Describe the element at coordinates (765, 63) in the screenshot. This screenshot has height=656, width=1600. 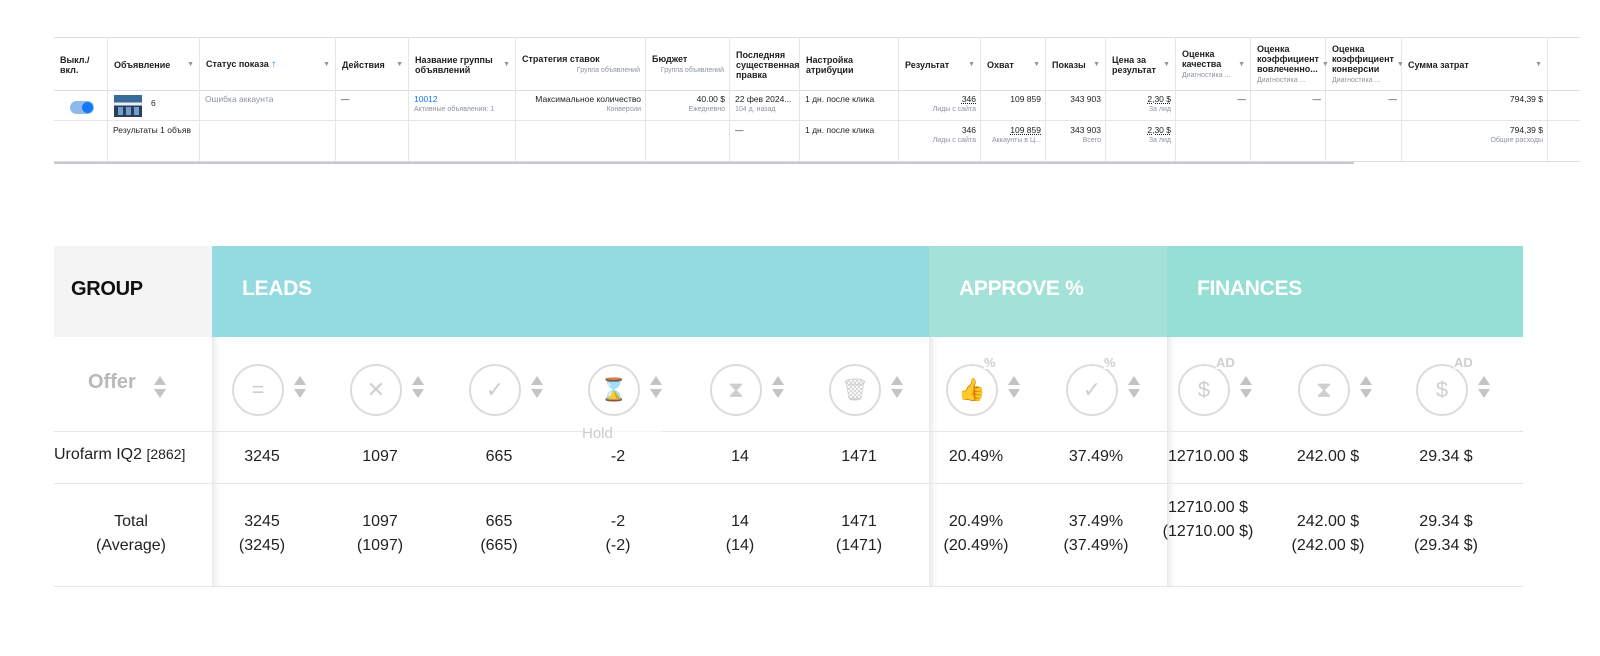
I see `header-last-edit: Последняя существенная правка` at that location.